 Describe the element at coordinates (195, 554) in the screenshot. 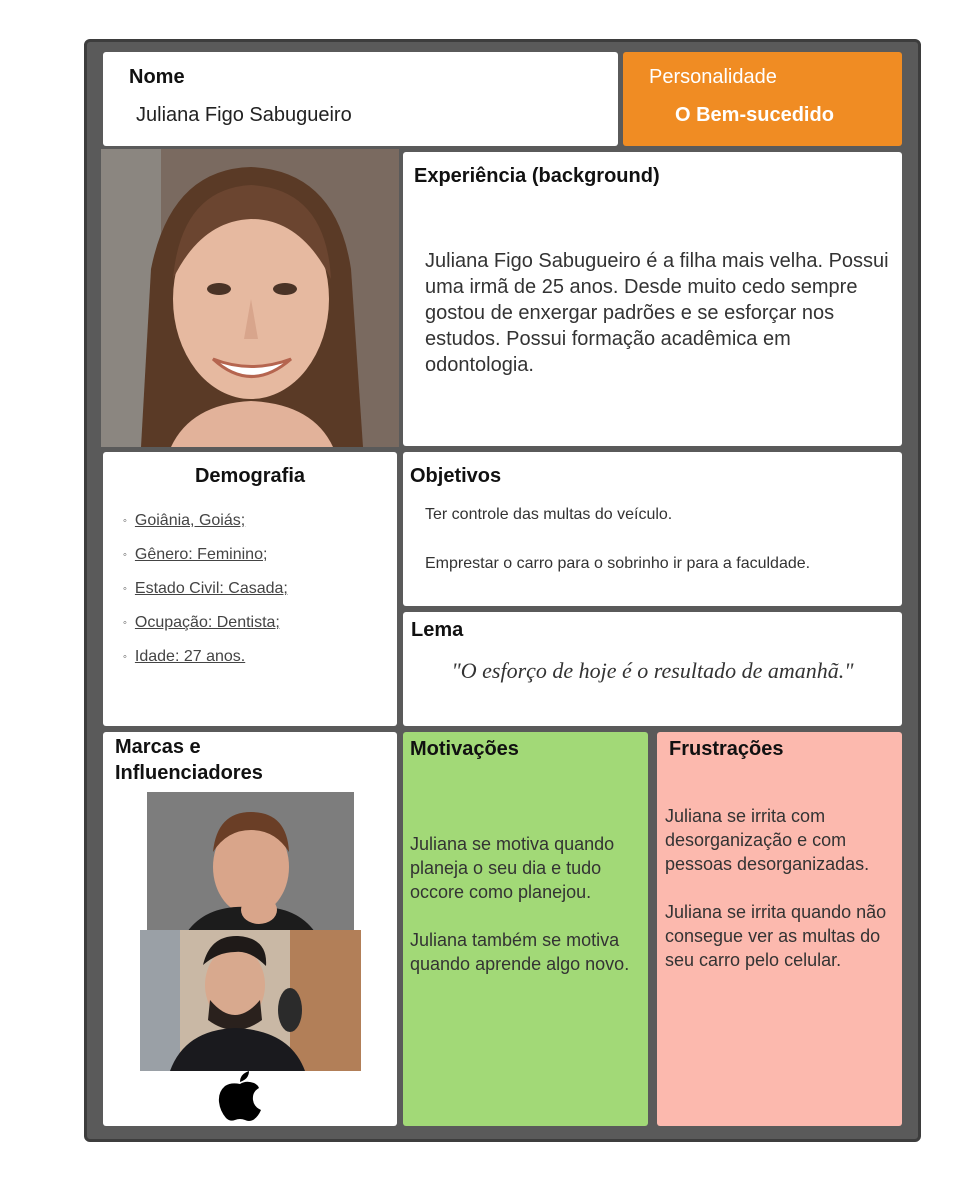

I see `demographics-item: ◦ Gênero: Feminino;` at that location.